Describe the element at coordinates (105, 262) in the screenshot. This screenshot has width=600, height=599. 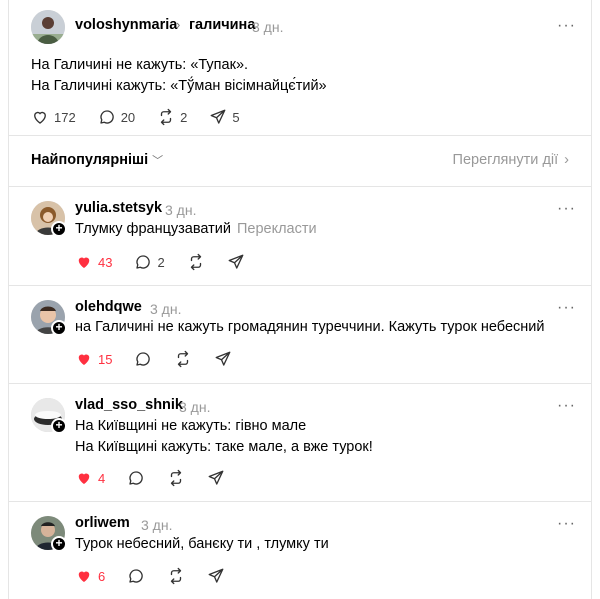
I see `like-count: 43` at that location.